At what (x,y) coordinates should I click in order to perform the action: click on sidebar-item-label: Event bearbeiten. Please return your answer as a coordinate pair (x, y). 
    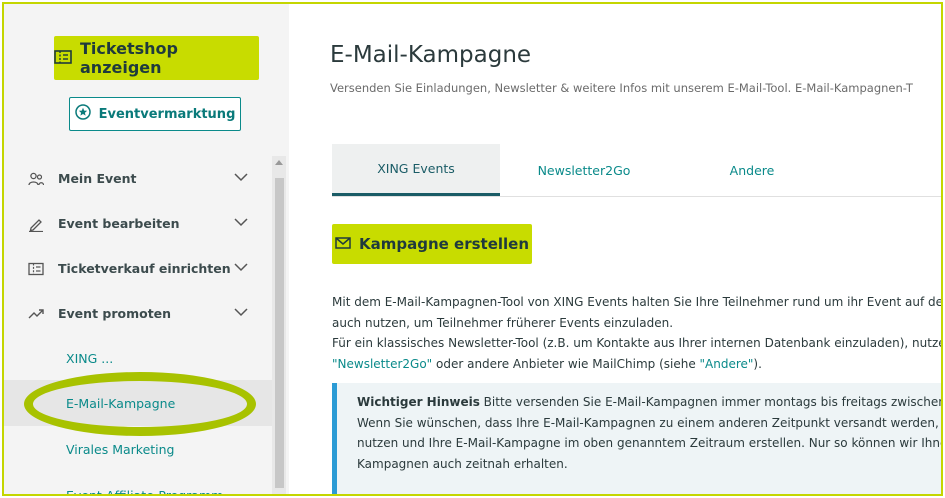
    Looking at the image, I should click on (119, 223).